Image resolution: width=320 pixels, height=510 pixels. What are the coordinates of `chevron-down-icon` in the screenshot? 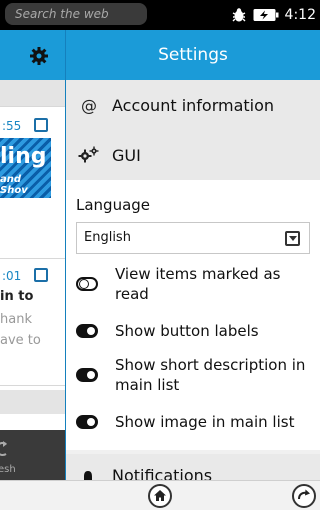 It's located at (292, 238).